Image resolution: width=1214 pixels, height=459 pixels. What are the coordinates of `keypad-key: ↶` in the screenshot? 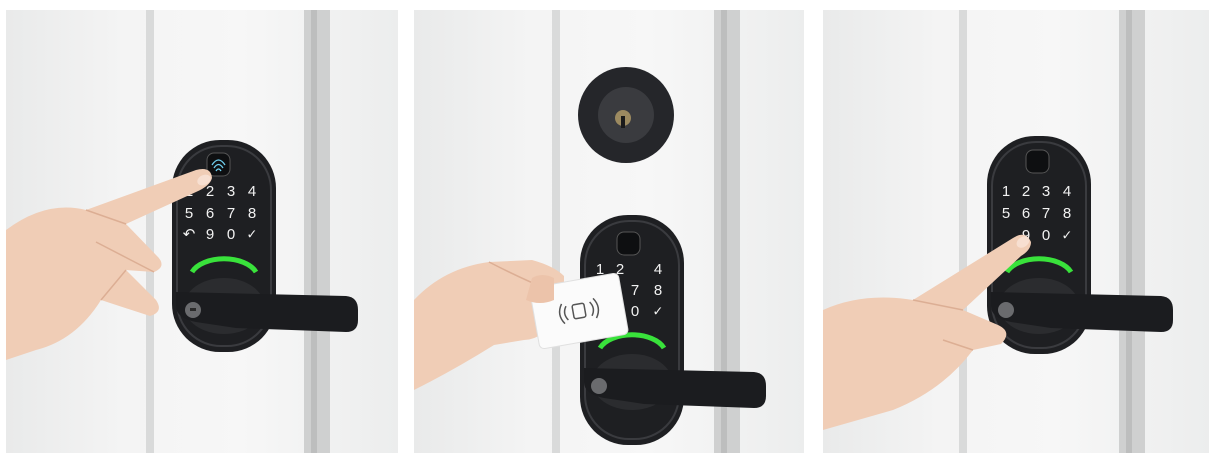 It's located at (189, 234).